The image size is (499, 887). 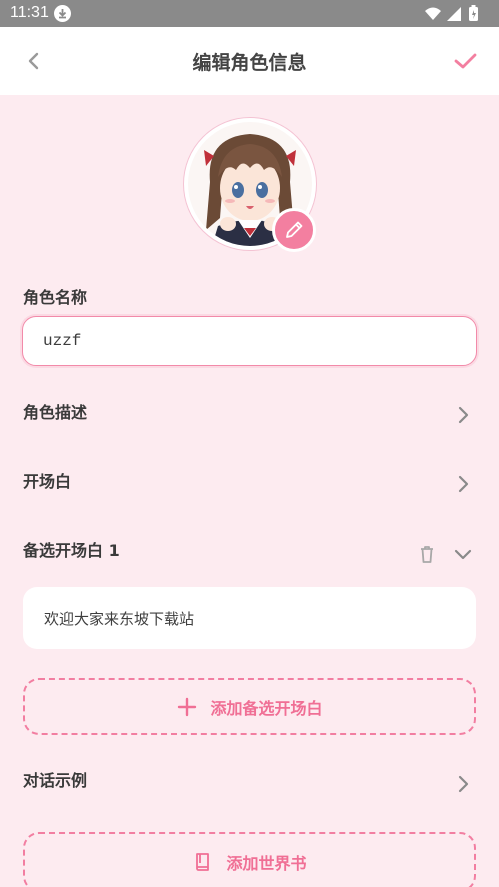 I want to click on collapse-alt-opening-button, so click(x=463, y=554).